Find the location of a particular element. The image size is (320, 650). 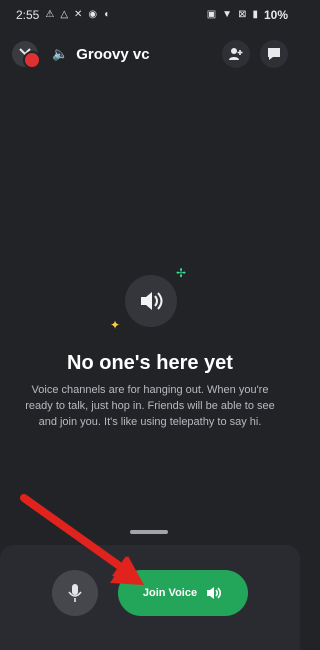

microphone-icon is located at coordinates (75, 593).